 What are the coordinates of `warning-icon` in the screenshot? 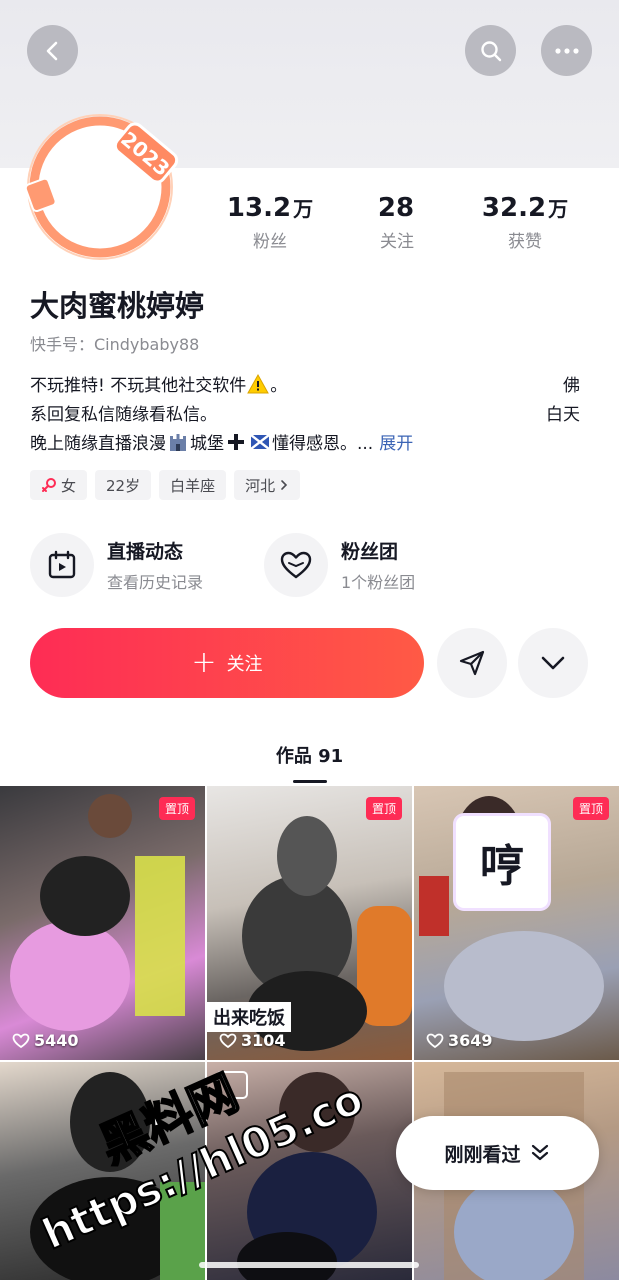 It's located at (258, 383).